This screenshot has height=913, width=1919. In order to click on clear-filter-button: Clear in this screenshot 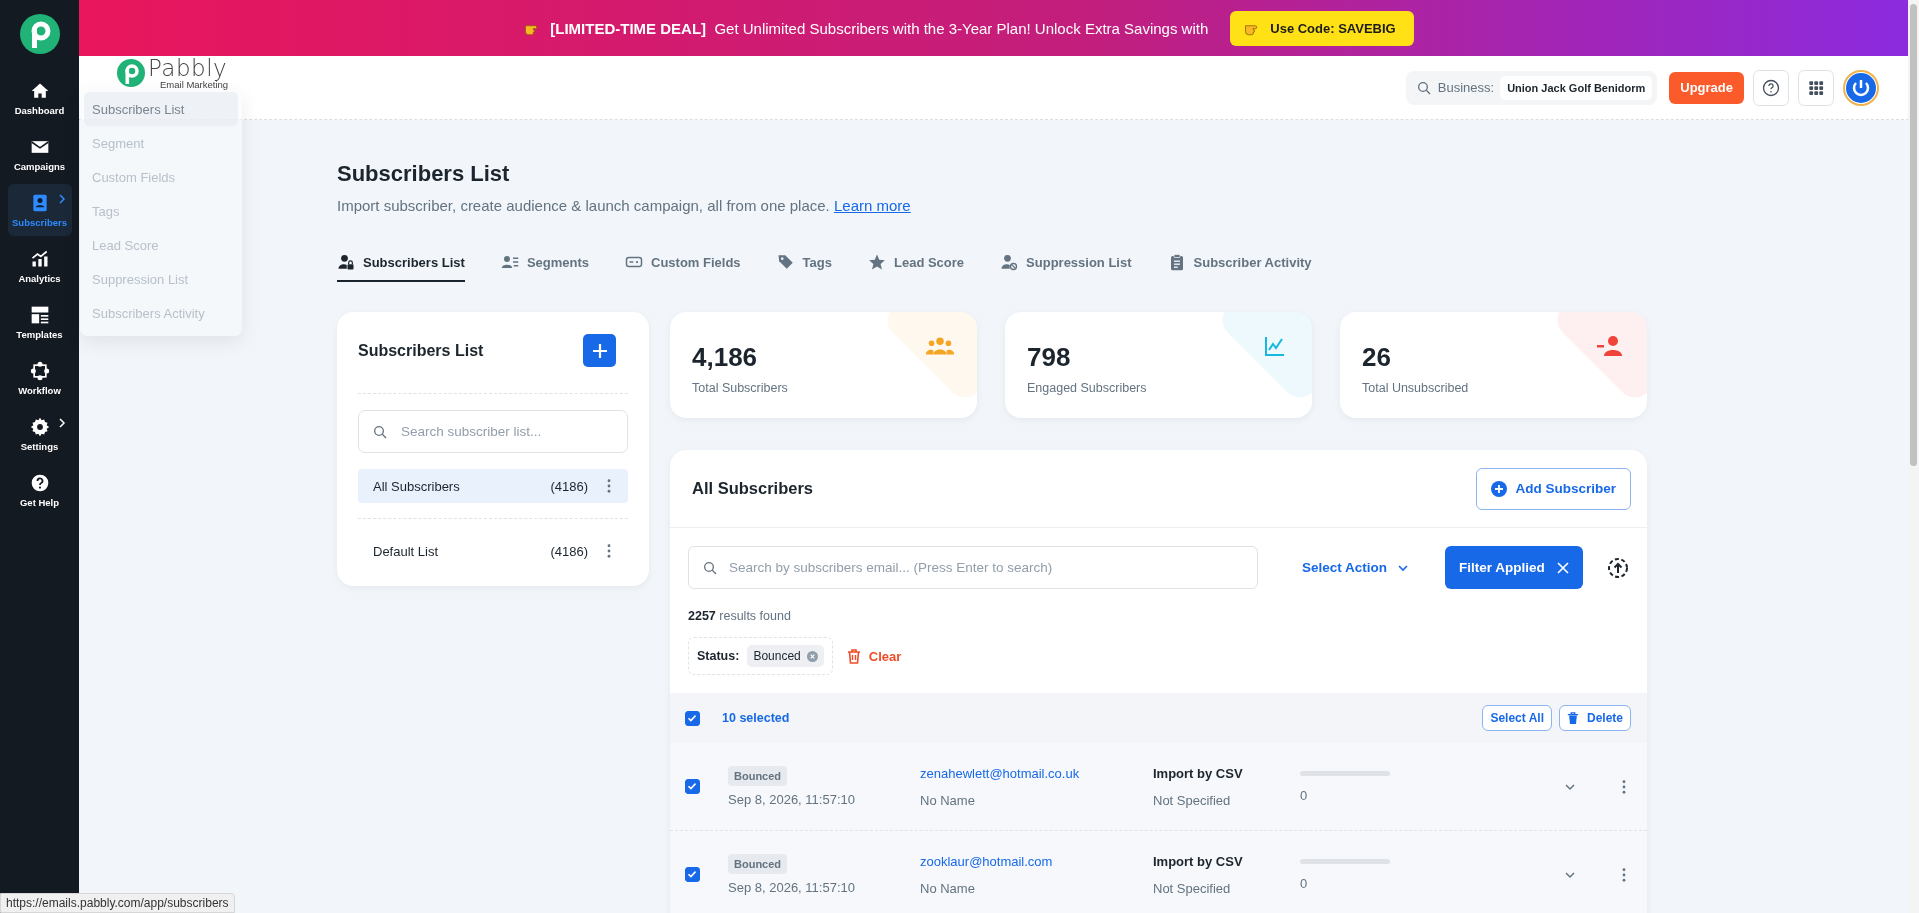, I will do `click(874, 656)`.